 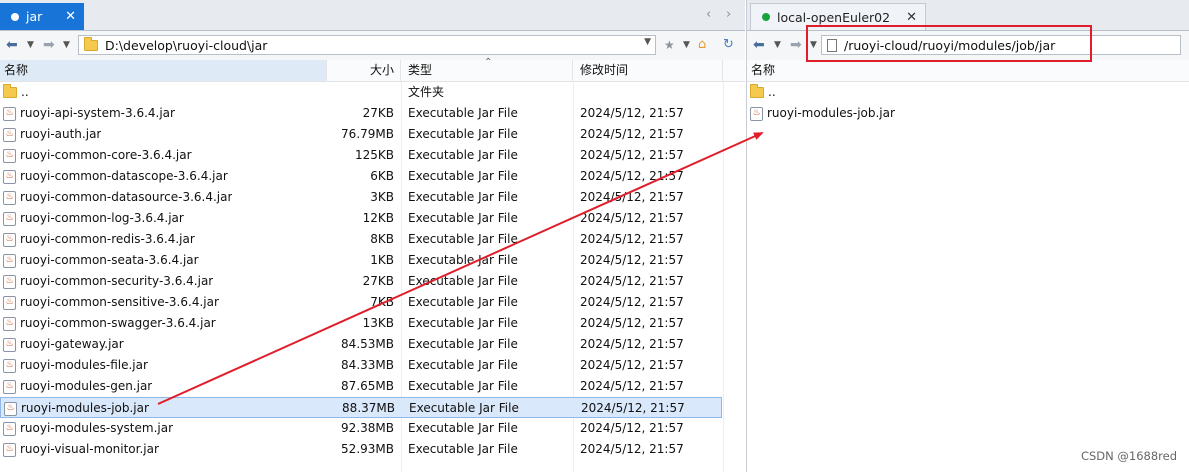 What do you see at coordinates (967, 92) in the screenshot?
I see `parent-folder-row: ..` at bounding box center [967, 92].